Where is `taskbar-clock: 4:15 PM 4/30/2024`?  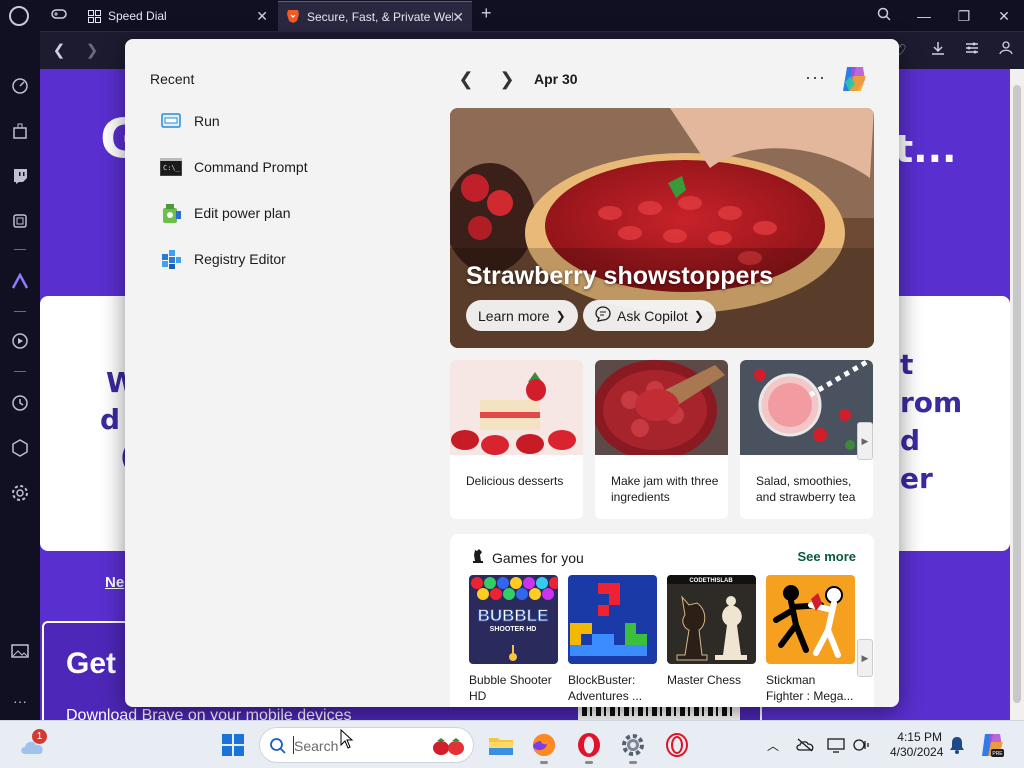 taskbar-clock: 4:15 PM 4/30/2024 is located at coordinates (916, 745).